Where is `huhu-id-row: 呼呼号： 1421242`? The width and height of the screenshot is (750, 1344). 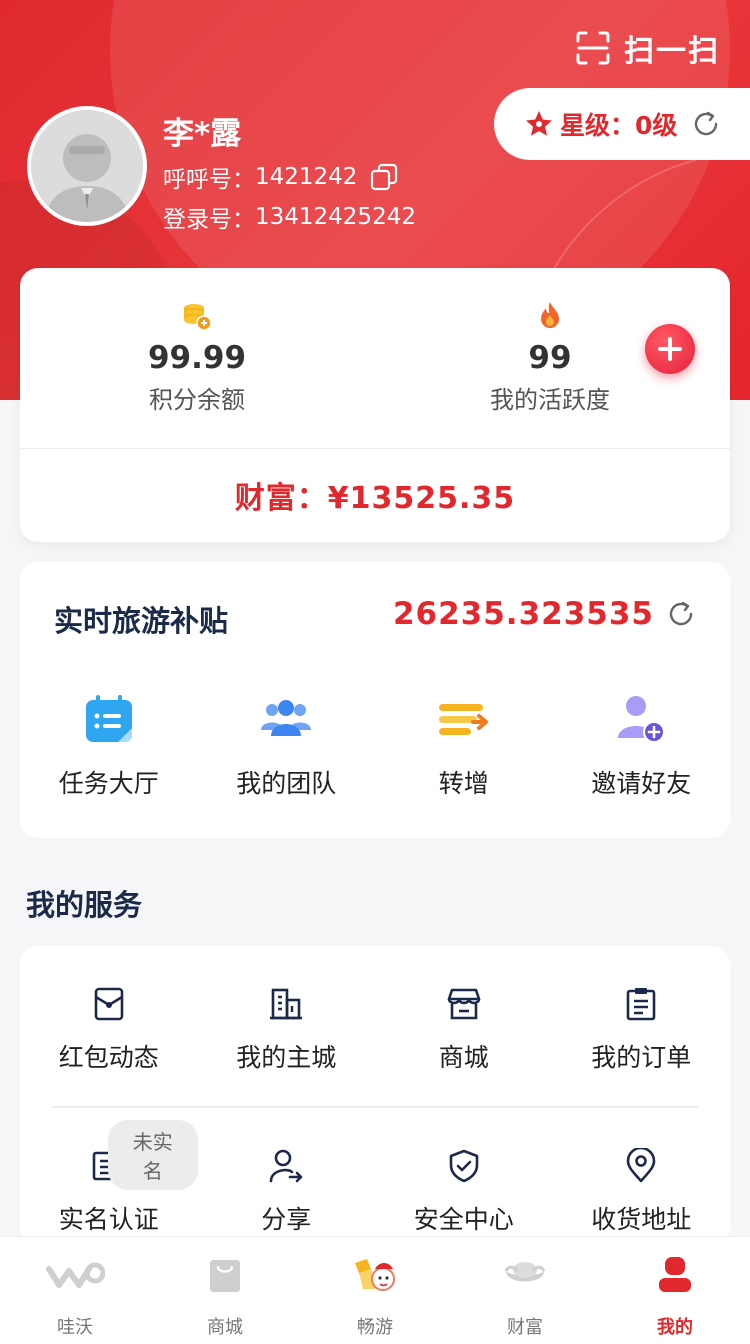
huhu-id-row: 呼呼号： 1421242 is located at coordinates (281, 177).